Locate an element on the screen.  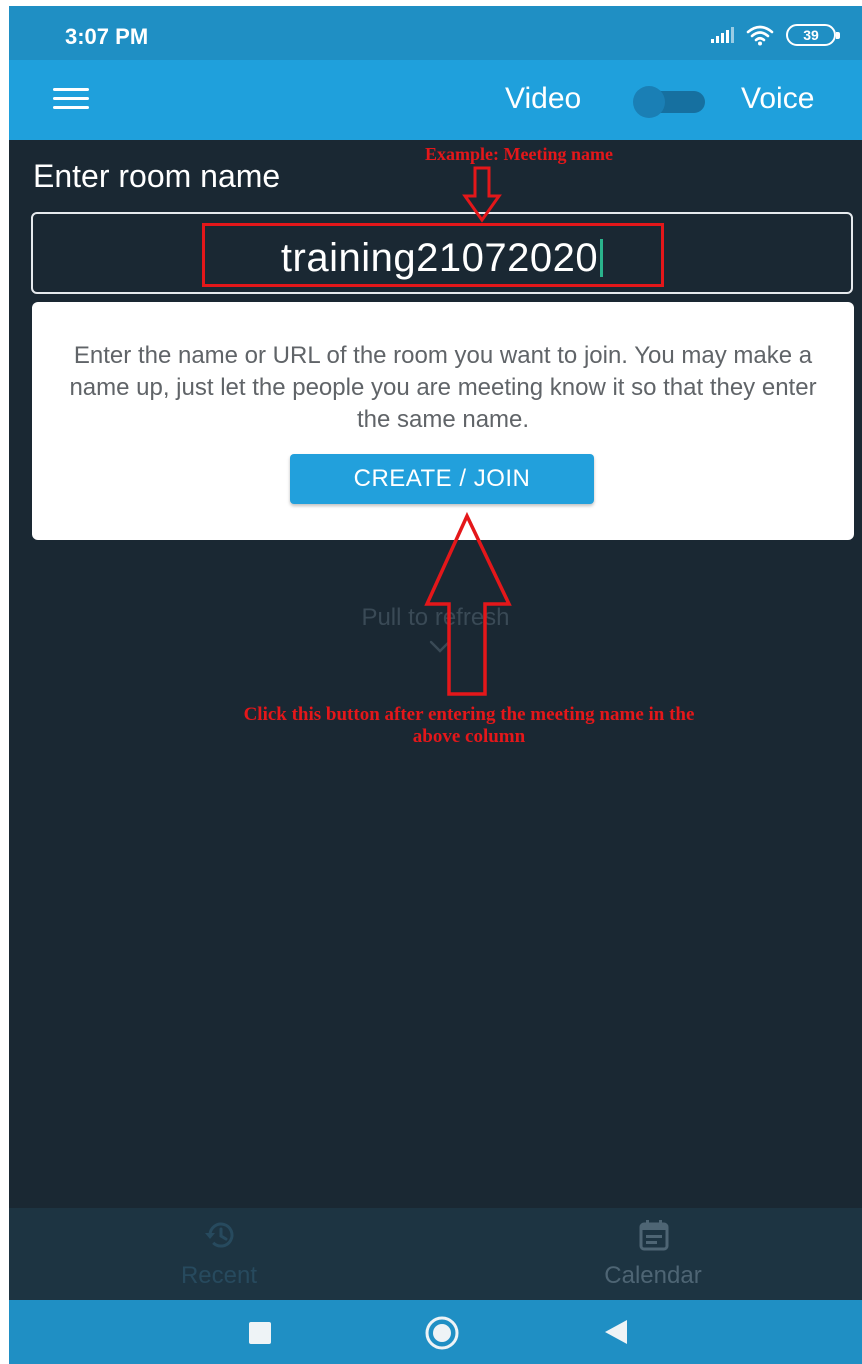
signal-icon is located at coordinates (722, 35).